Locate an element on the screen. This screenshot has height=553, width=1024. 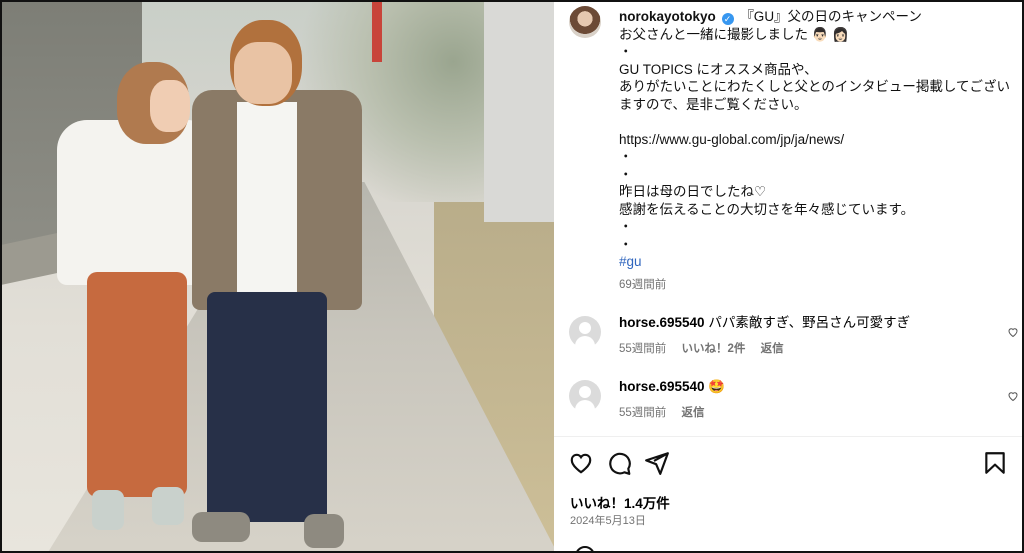
comment-meta: 55週間前 いいね！2件 返信 is located at coordinates (707, 348).